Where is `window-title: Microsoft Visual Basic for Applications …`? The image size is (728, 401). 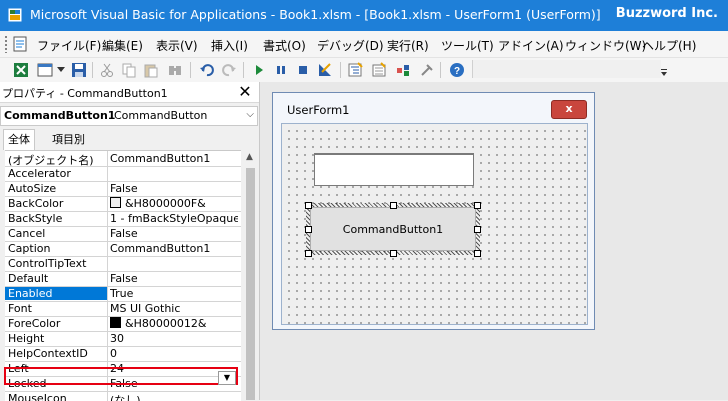 window-title: Microsoft Visual Basic for Applications … is located at coordinates (315, 14).